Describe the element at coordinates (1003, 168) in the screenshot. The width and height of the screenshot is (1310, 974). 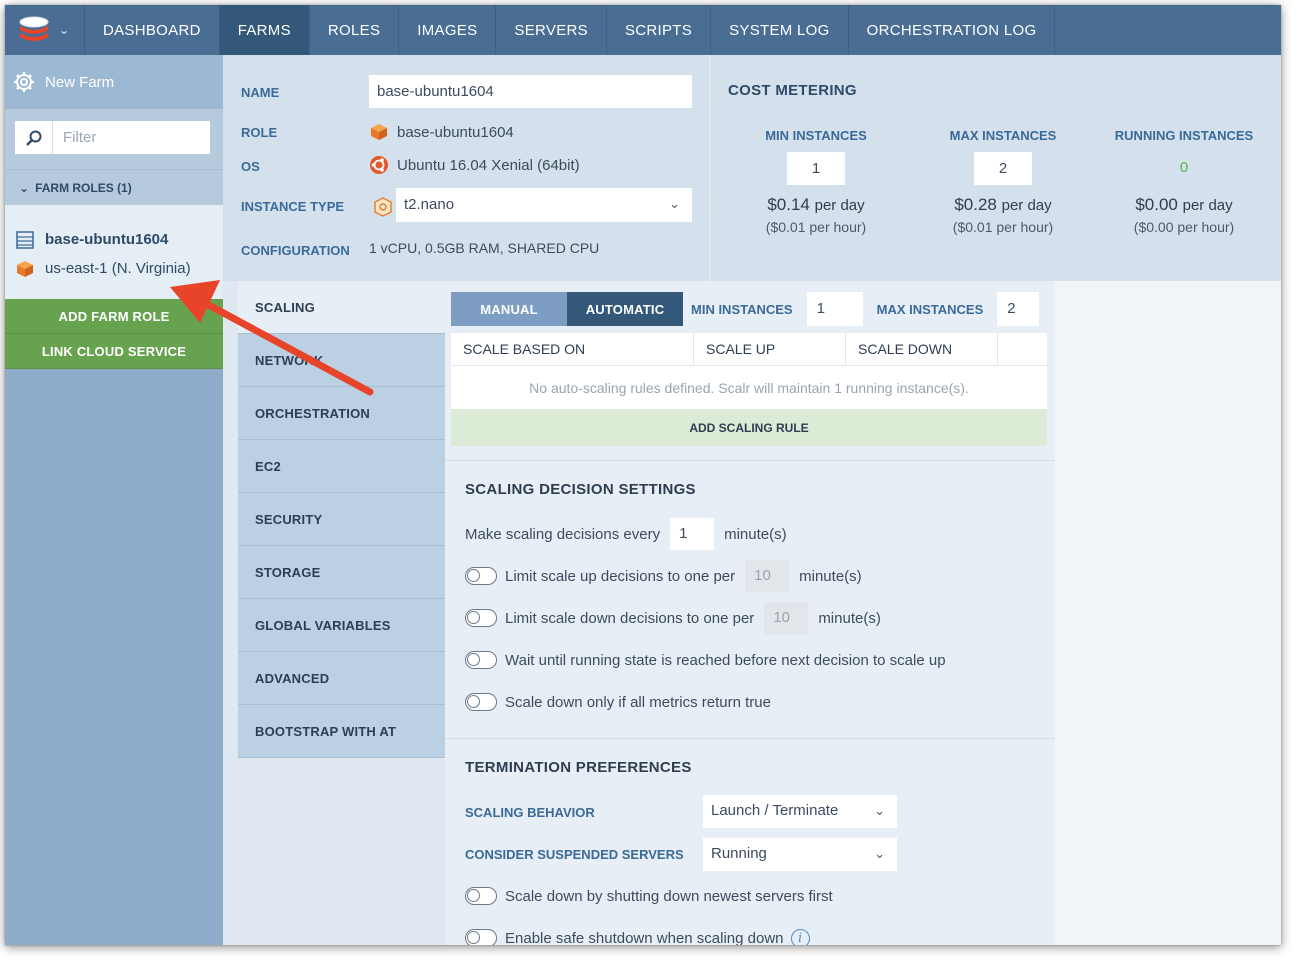
I see `cost-max-instances-input: 2` at that location.